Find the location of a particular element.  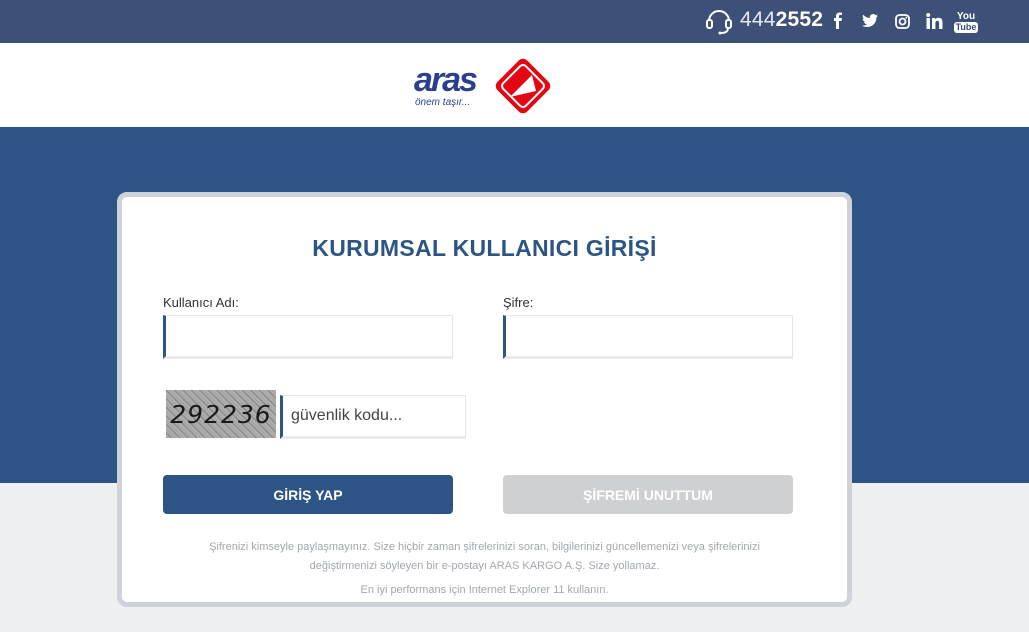

username-input is located at coordinates (308, 337).